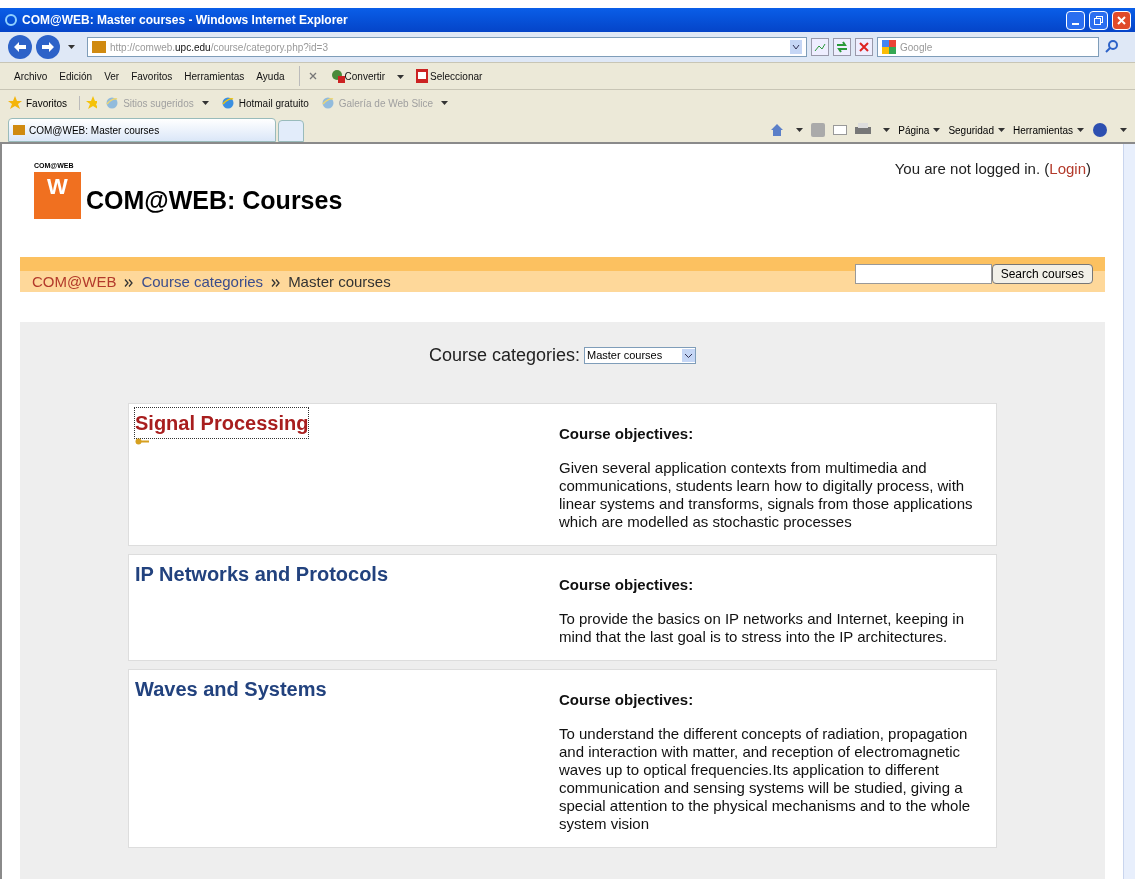 The image size is (1135, 879). I want to click on course-search-field, so click(923, 273).